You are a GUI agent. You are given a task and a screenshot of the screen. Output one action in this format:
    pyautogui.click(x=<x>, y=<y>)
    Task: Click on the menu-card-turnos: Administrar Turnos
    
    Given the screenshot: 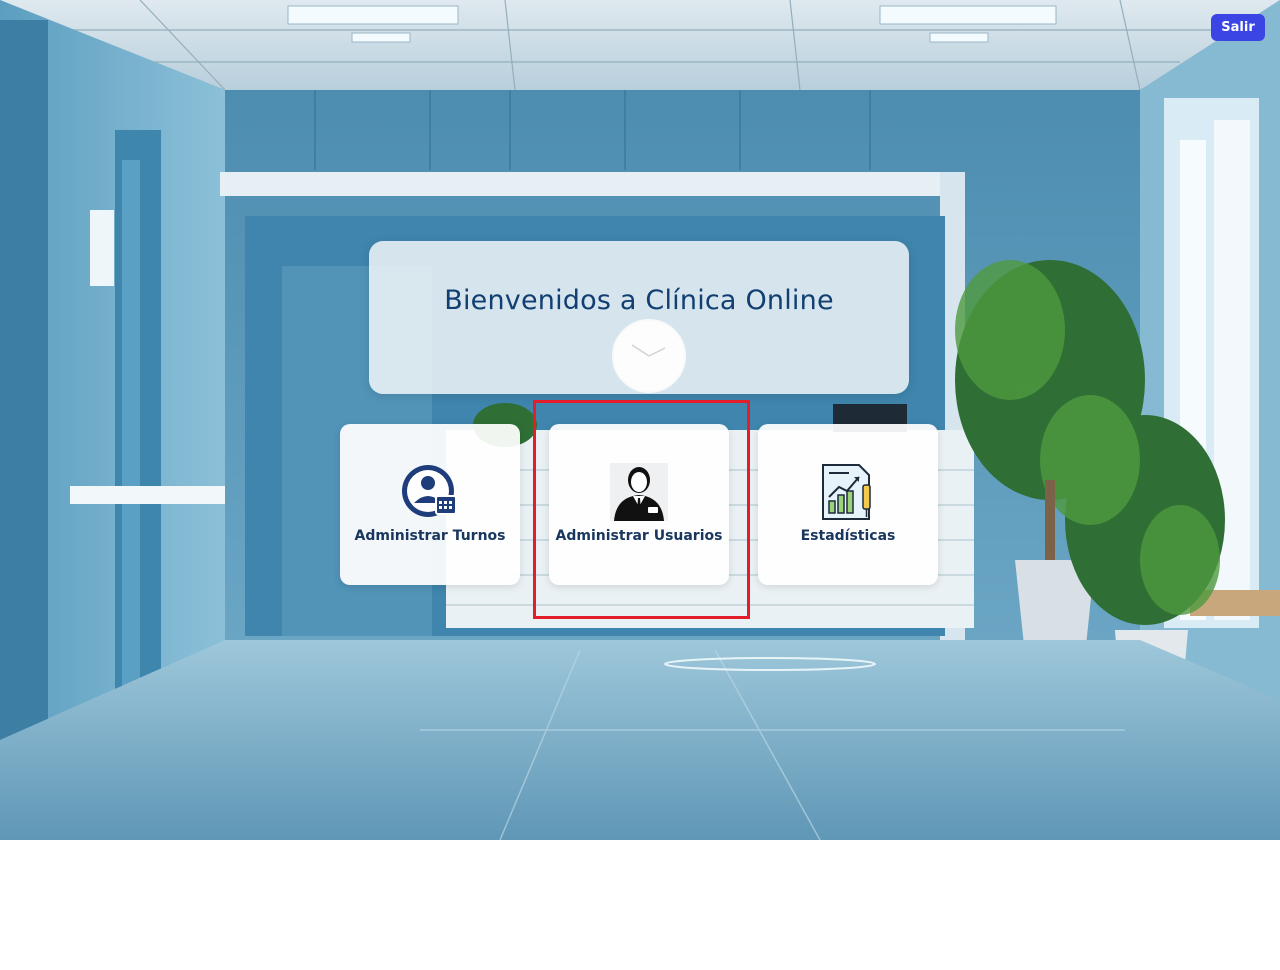 What is the action you would take?
    pyautogui.click(x=430, y=504)
    